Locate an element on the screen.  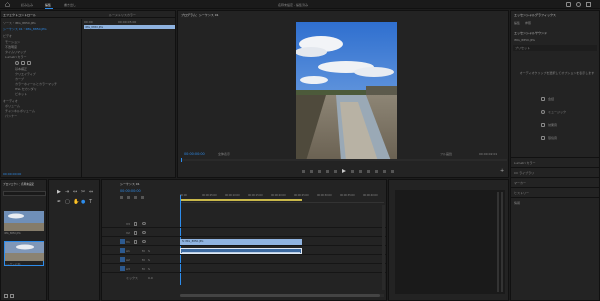
slip-tool-icon: ⇔ is located at coordinates (93, 193).